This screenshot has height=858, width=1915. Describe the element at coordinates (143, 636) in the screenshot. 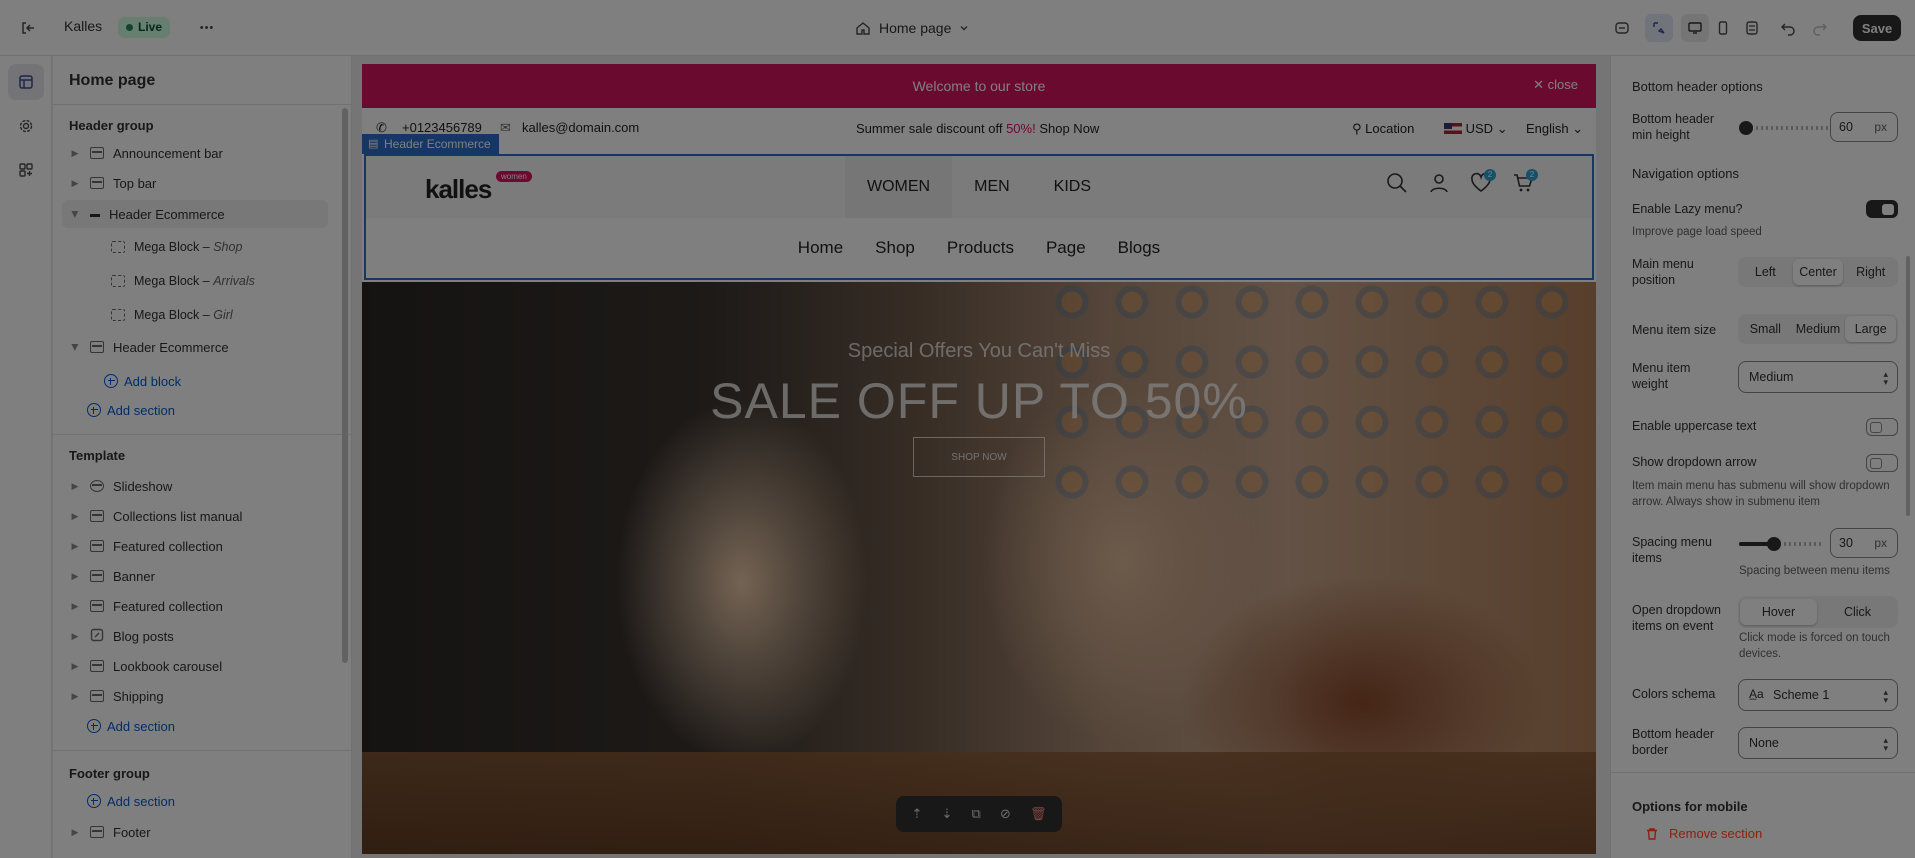

I see `tree-item-label: Blog posts` at that location.